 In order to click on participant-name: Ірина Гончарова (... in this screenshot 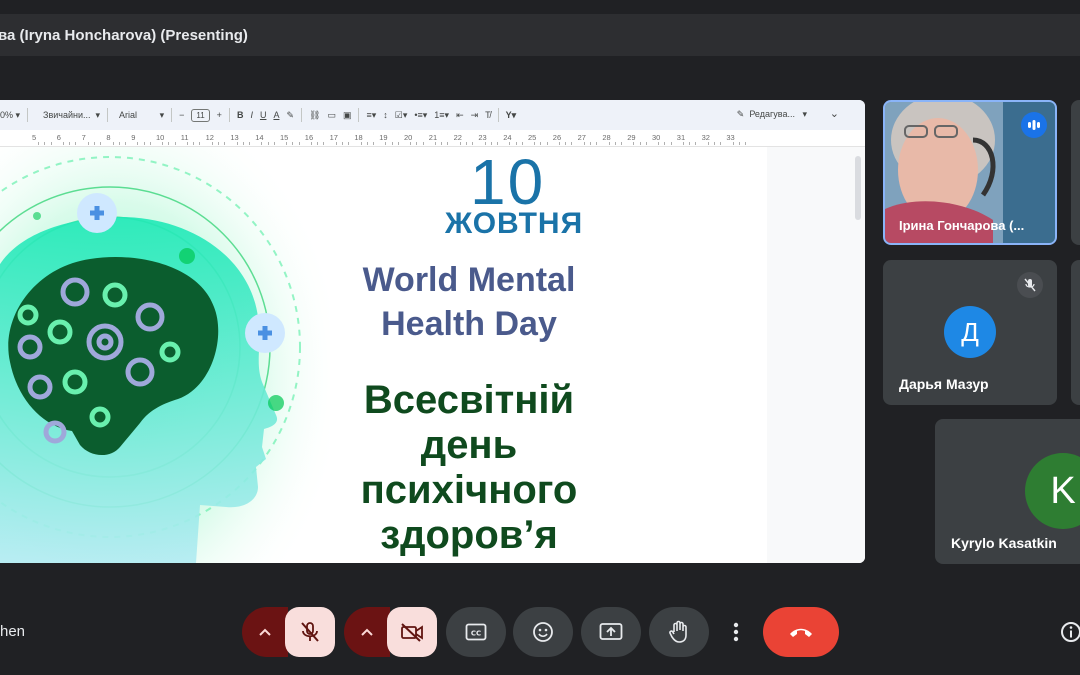, I will do `click(962, 225)`.